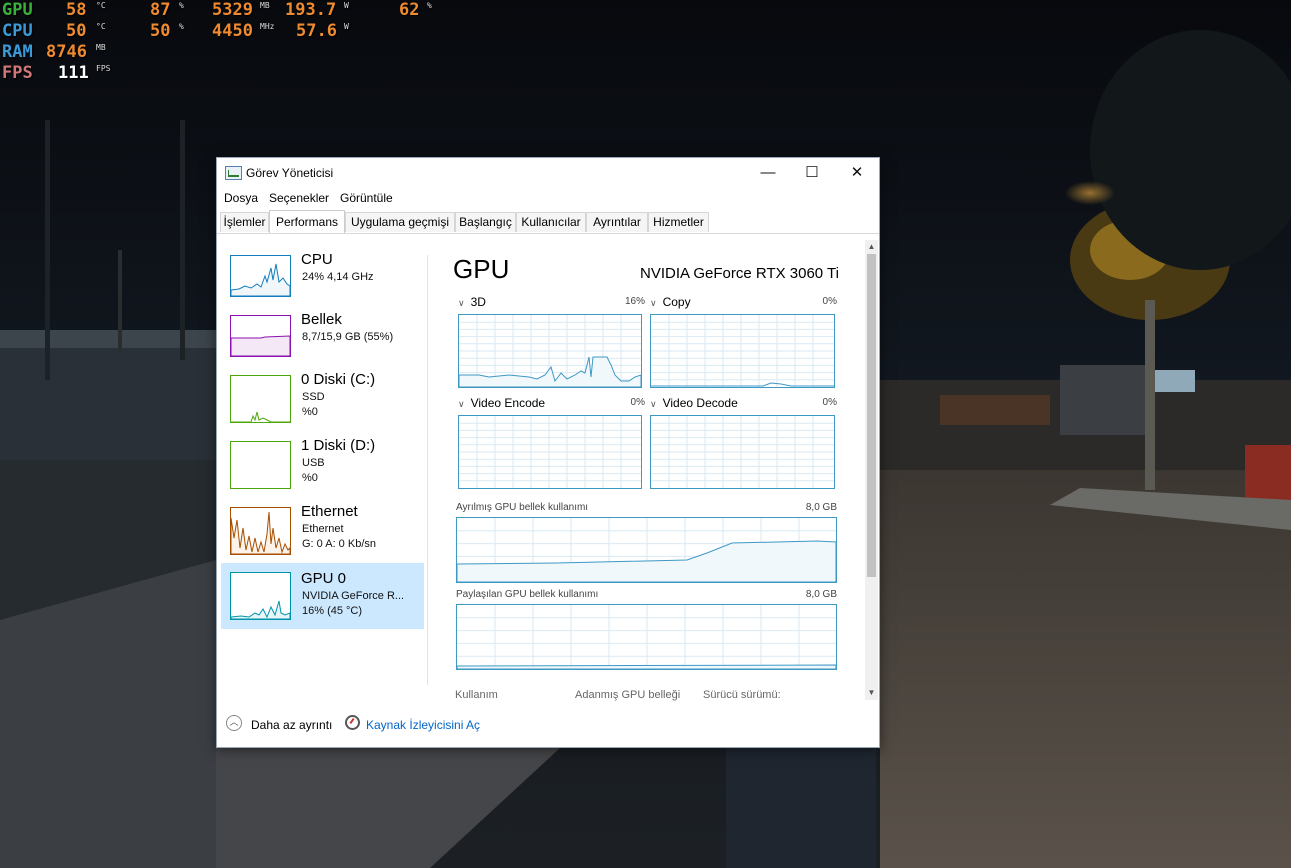 The height and width of the screenshot is (868, 1291). What do you see at coordinates (739, 273) in the screenshot?
I see `gpu-device-name: NVIDIA GeForce RTX 3060 Ti` at bounding box center [739, 273].